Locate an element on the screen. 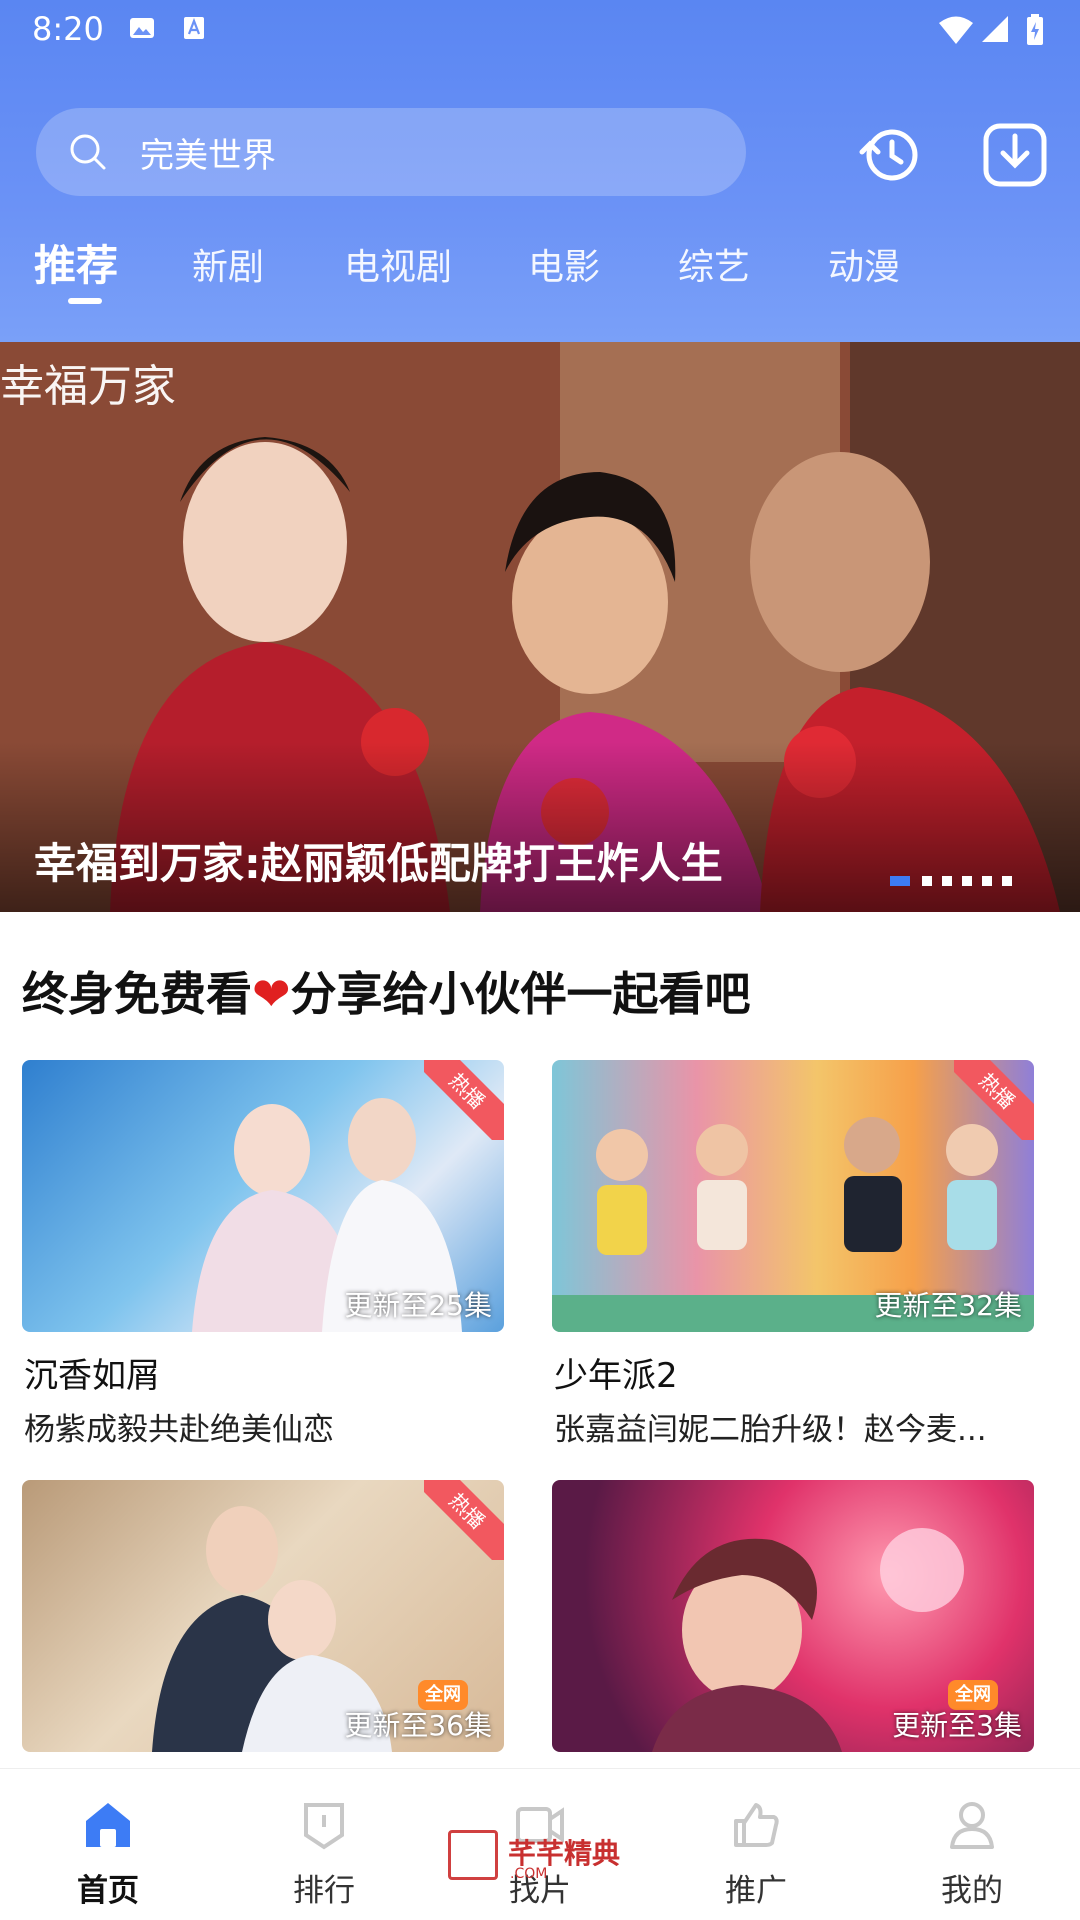 Image resolution: width=1080 pixels, height=1920 pixels. nav-label: 排行 is located at coordinates (324, 1891).